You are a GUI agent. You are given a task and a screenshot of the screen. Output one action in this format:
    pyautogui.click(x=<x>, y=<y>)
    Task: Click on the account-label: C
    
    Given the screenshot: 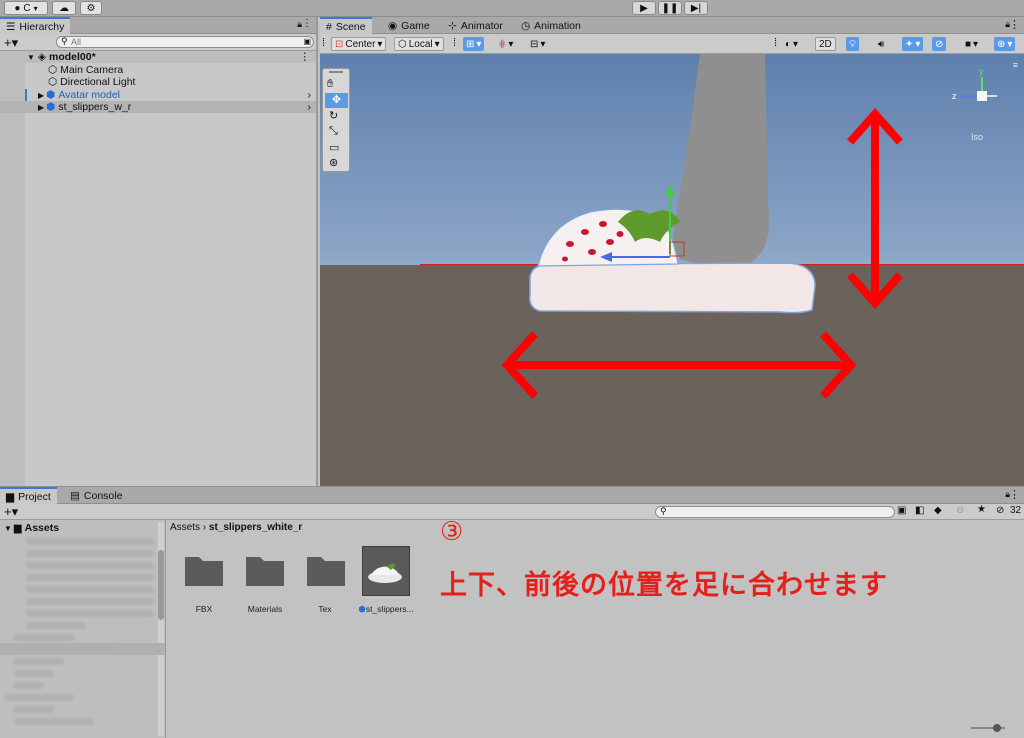 What is the action you would take?
    pyautogui.click(x=27, y=8)
    